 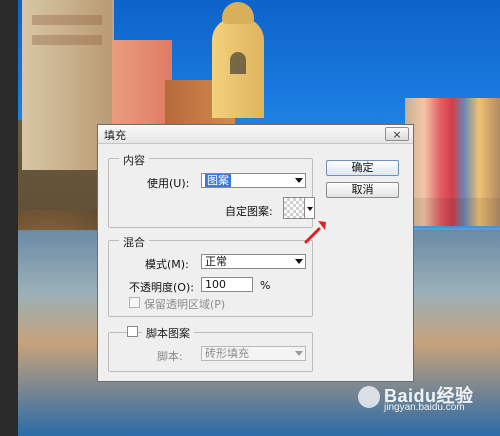 What do you see at coordinates (238, 63) in the screenshot?
I see `tower-window` at bounding box center [238, 63].